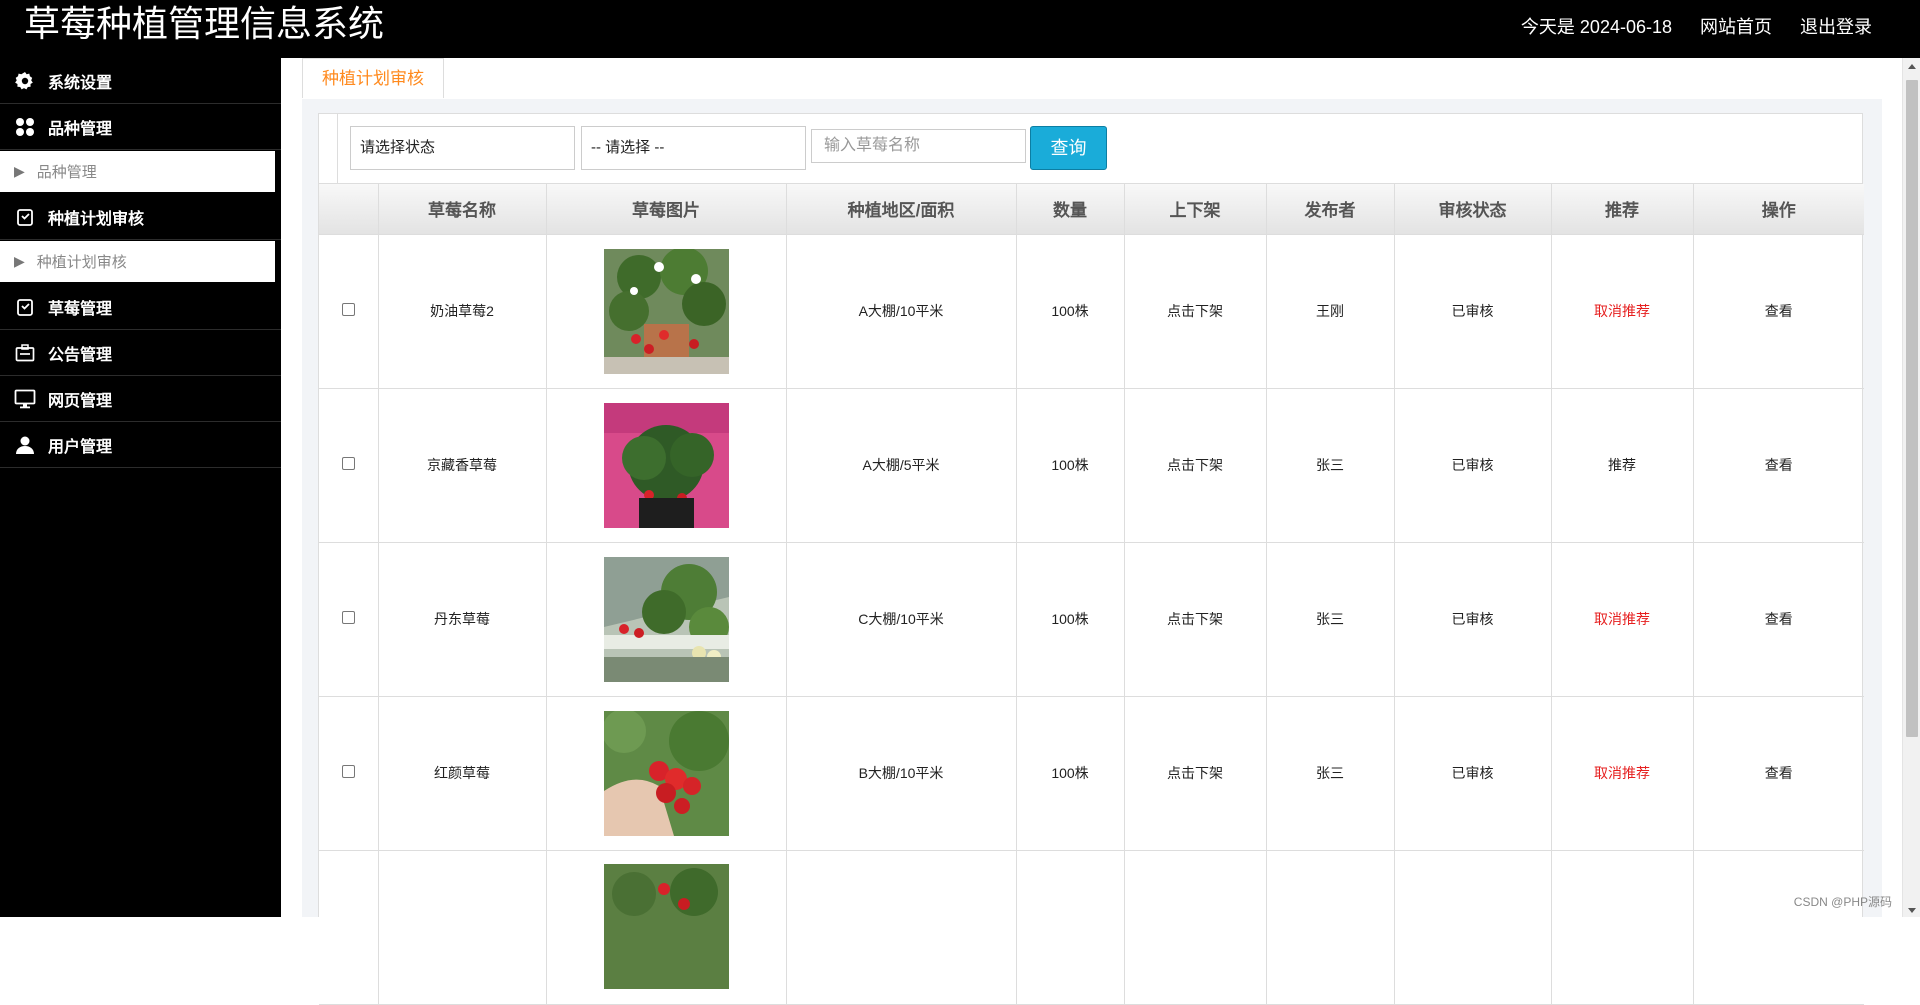 Image resolution: width=1920 pixels, height=1005 pixels. Describe the element at coordinates (901, 311) in the screenshot. I see `cell-area: A大棚/10平米` at that location.